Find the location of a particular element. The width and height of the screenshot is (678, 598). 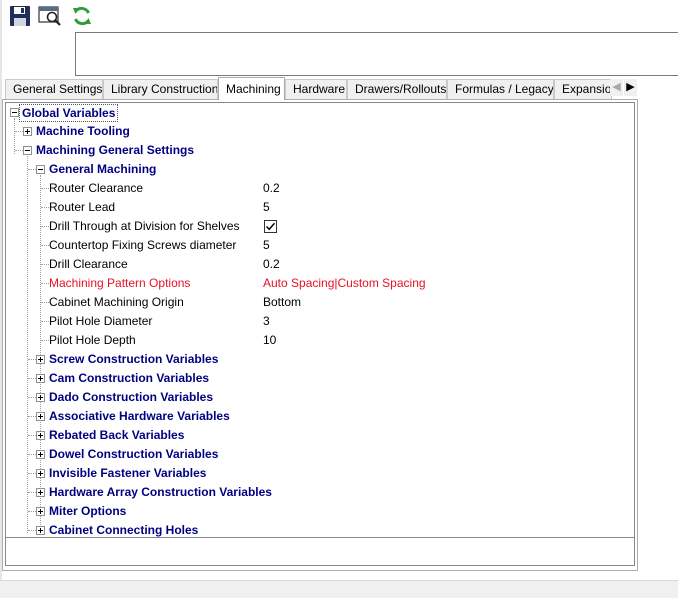

tree-node-label: Dowel Construction Variables is located at coordinates (133, 454).